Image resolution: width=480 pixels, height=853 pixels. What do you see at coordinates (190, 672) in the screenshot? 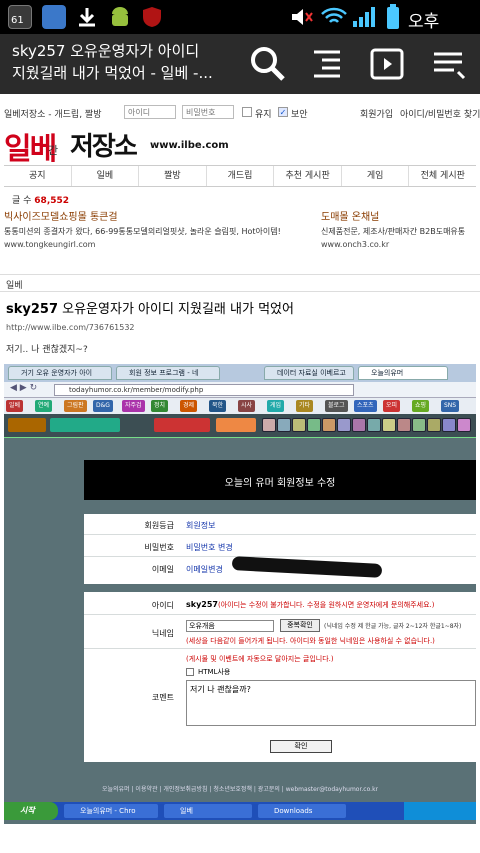
I see `html-checkbox` at bounding box center [190, 672].